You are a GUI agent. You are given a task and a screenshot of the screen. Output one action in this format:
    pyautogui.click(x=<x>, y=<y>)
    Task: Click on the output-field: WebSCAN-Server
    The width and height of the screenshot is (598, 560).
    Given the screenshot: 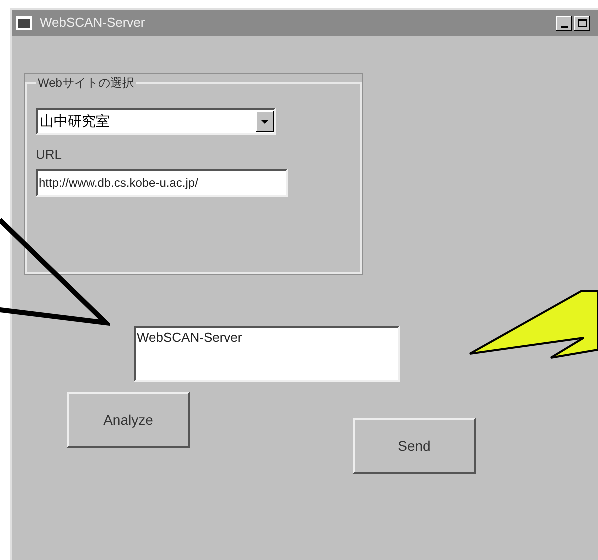 What is the action you would take?
    pyautogui.click(x=267, y=354)
    